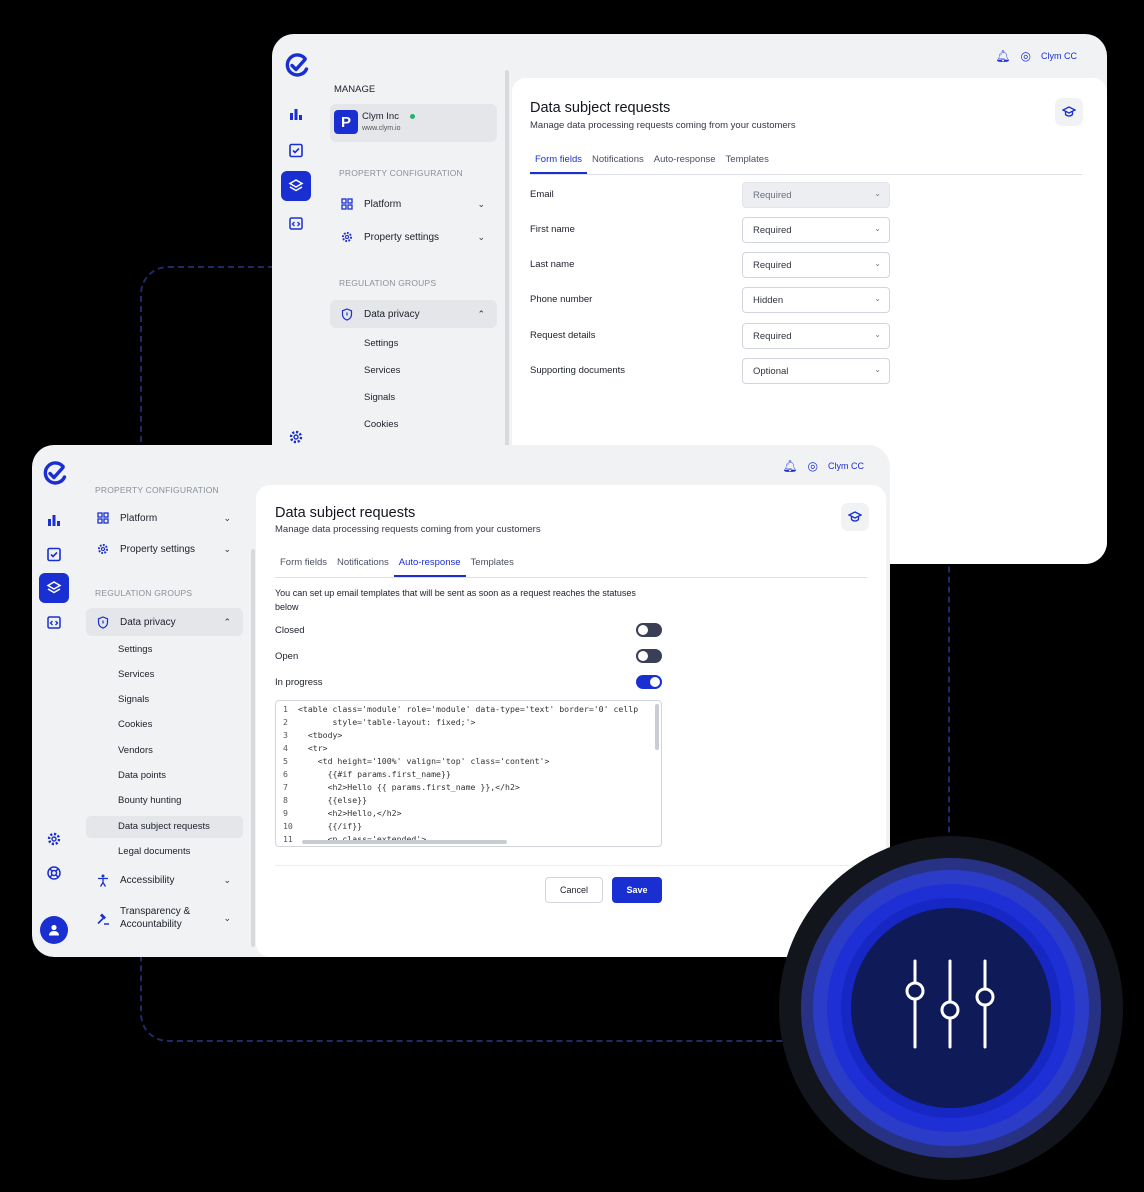 This screenshot has height=1192, width=1144. Describe the element at coordinates (574, 890) in the screenshot. I see `cancel-button: Cancel` at that location.